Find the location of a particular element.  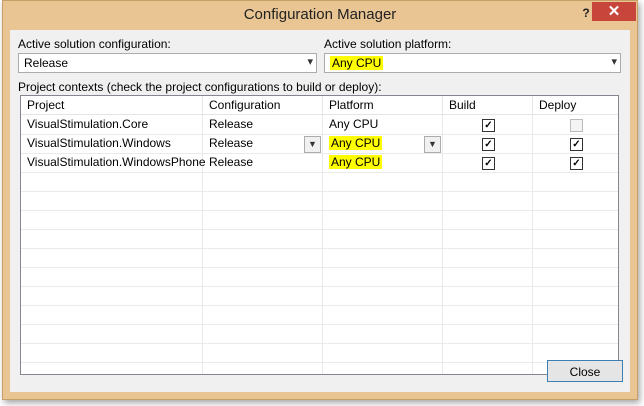

row-configuration-windows: Release is located at coordinates (228, 143).